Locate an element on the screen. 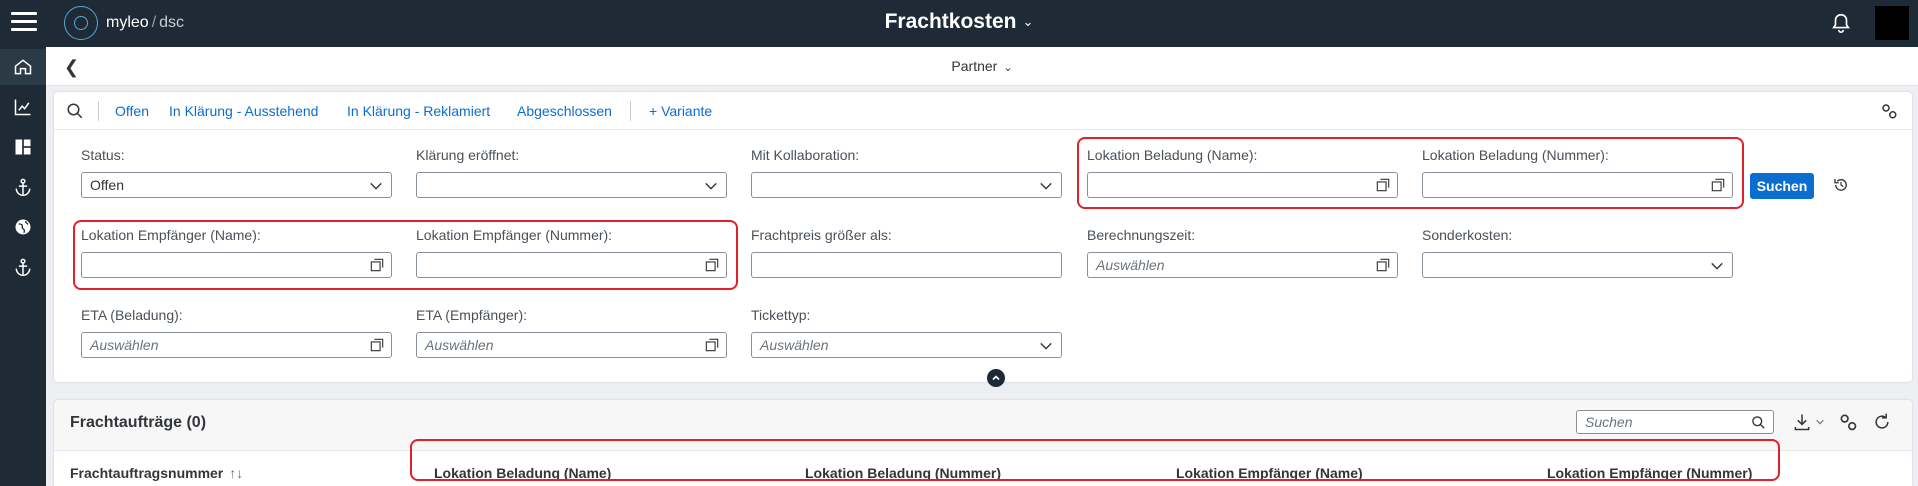 This screenshot has width=1918, height=486. berechnungszeit-input: Auswählen is located at coordinates (1242, 265).